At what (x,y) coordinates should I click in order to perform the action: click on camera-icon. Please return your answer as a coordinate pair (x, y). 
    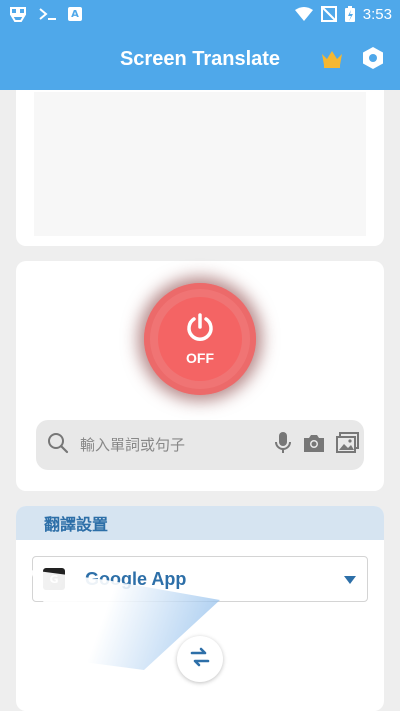
    Looking at the image, I should click on (314, 445).